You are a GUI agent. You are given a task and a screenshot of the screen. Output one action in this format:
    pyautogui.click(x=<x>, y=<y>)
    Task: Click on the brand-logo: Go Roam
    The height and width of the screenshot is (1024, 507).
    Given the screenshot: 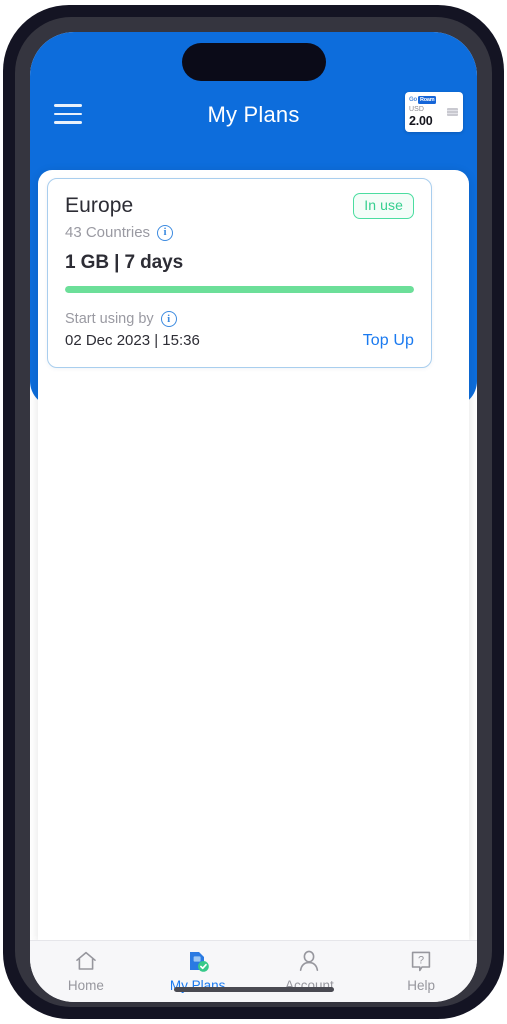 What is the action you would take?
    pyautogui.click(x=434, y=100)
    